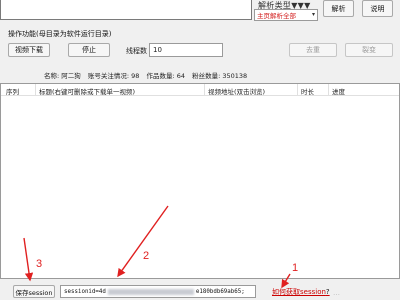 The height and width of the screenshot is (300, 400). I want to click on column-header-duration: 时长, so click(307, 91).